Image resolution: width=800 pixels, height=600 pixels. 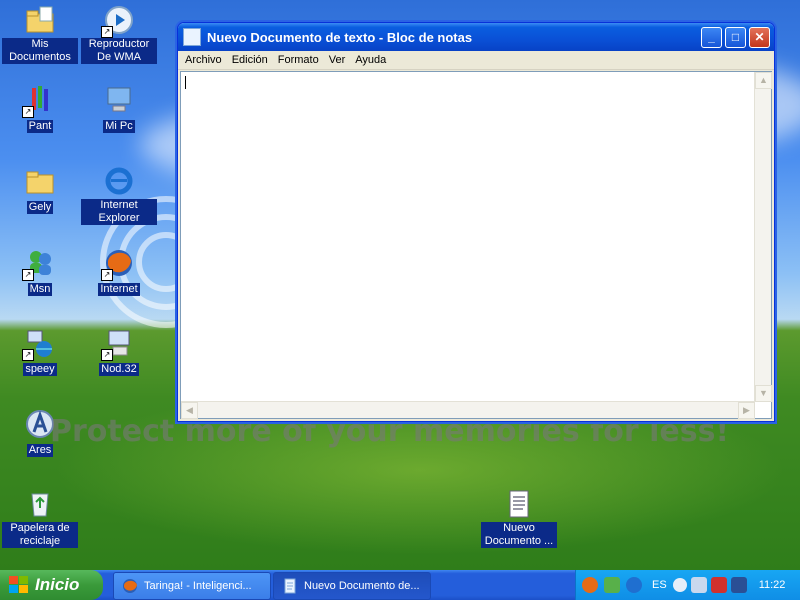 What do you see at coordinates (337, 60) in the screenshot?
I see `menu-ver: Ver` at bounding box center [337, 60].